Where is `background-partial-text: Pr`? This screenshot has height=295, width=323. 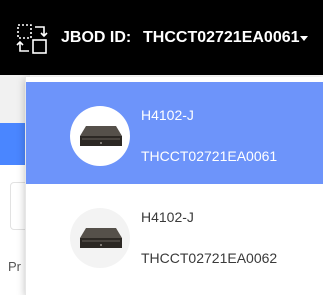 background-partial-text: Pr is located at coordinates (14, 266).